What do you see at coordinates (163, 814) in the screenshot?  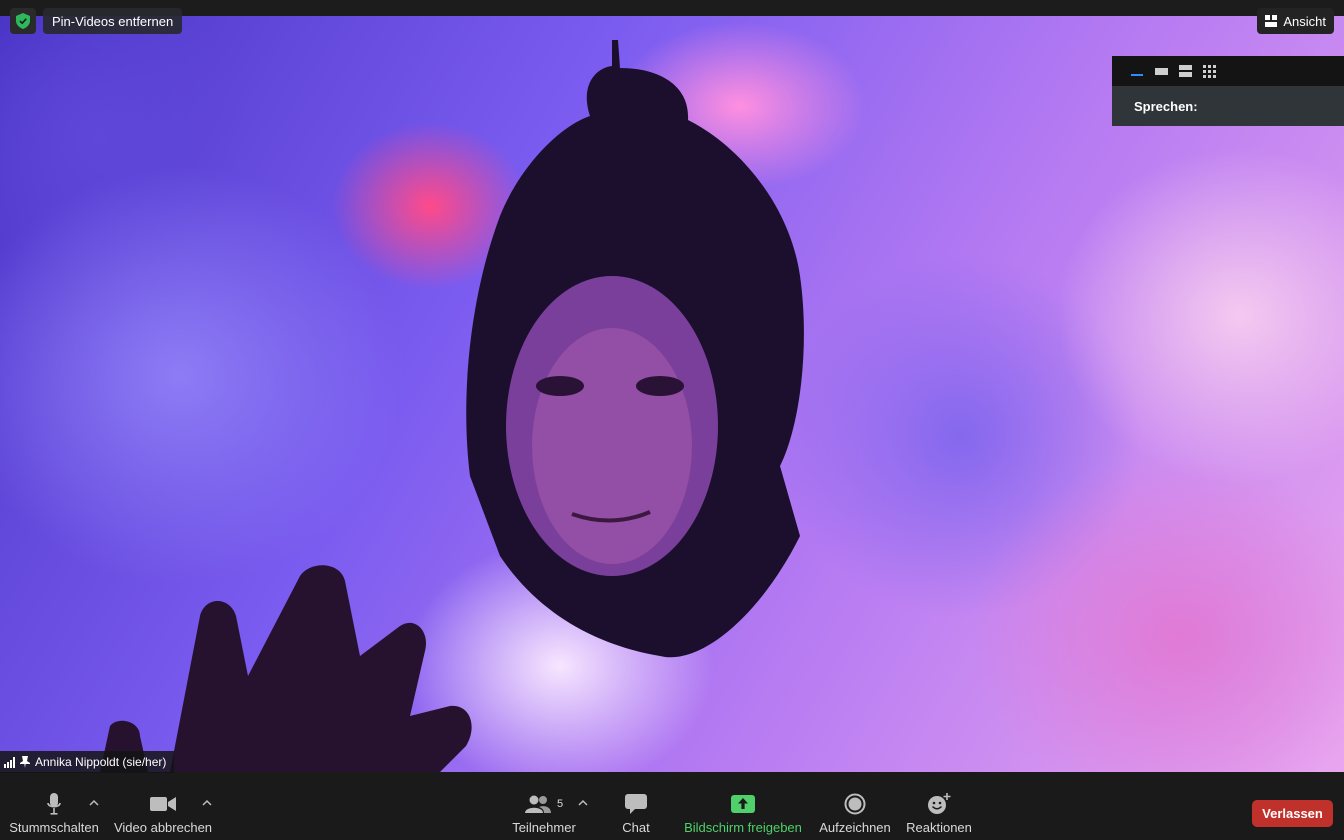 I see `stop-video-button: Video abbrechen` at bounding box center [163, 814].